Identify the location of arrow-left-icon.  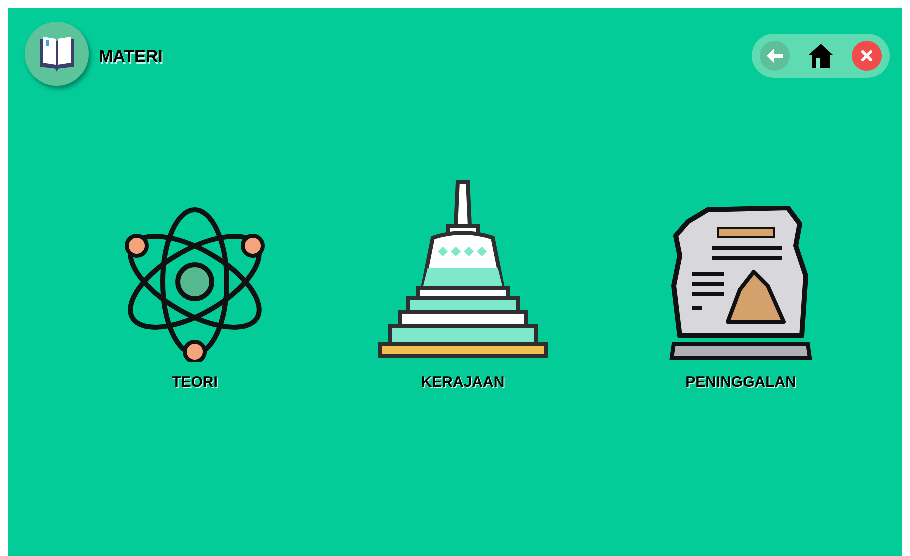
(775, 56).